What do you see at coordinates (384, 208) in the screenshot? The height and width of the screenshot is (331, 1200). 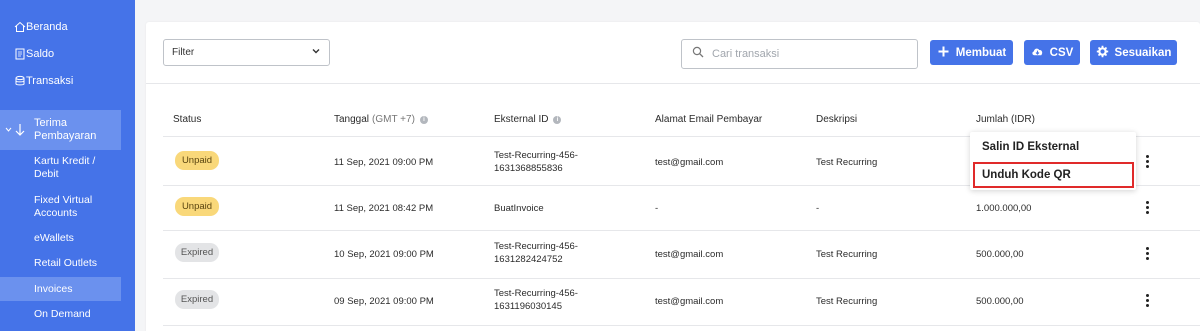 I see `date-cell: 11 Sep, 2021 08:42 PM` at bounding box center [384, 208].